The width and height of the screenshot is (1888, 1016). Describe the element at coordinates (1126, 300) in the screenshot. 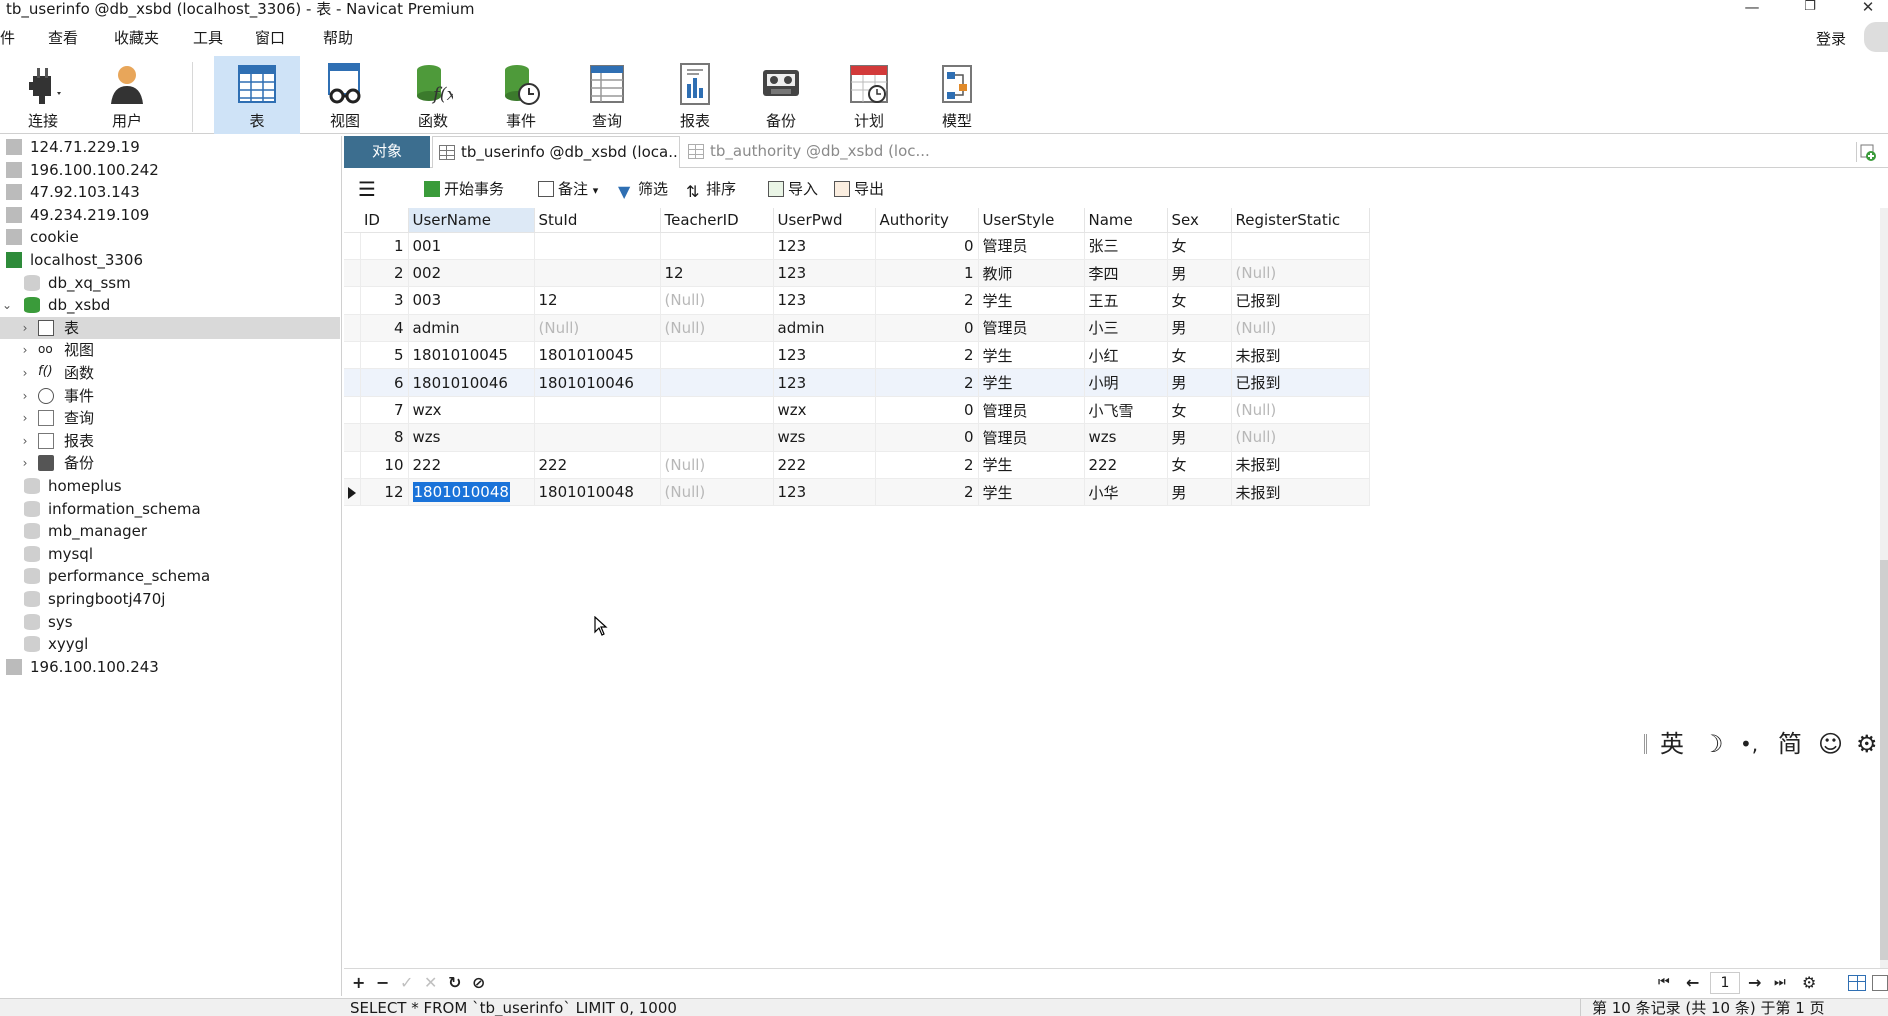

I see `cell-name: 王五` at that location.